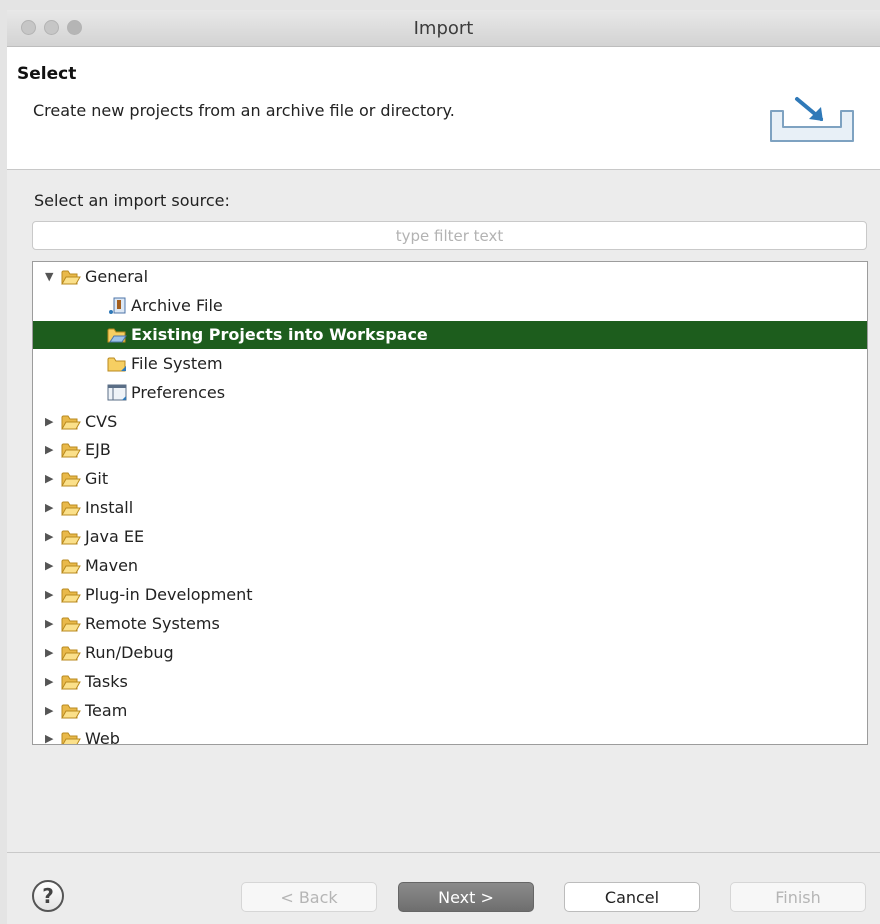  Describe the element at coordinates (450, 422) in the screenshot. I see `tree-item: ▶ CVS` at that location.